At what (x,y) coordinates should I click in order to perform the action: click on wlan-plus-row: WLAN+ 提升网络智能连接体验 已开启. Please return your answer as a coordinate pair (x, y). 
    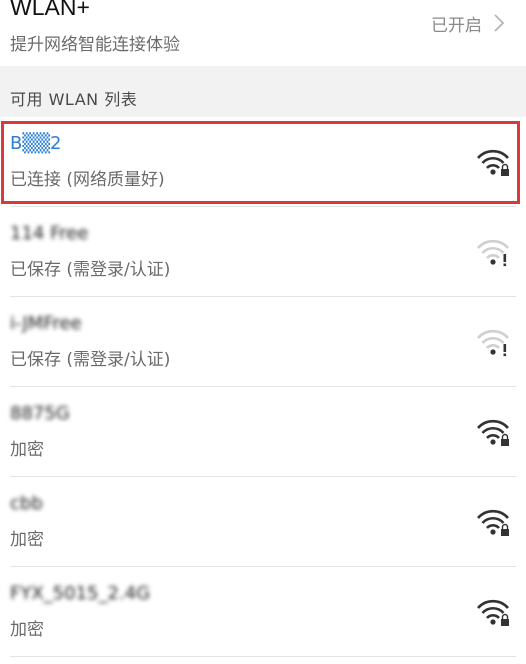
    Looking at the image, I should click on (263, 33).